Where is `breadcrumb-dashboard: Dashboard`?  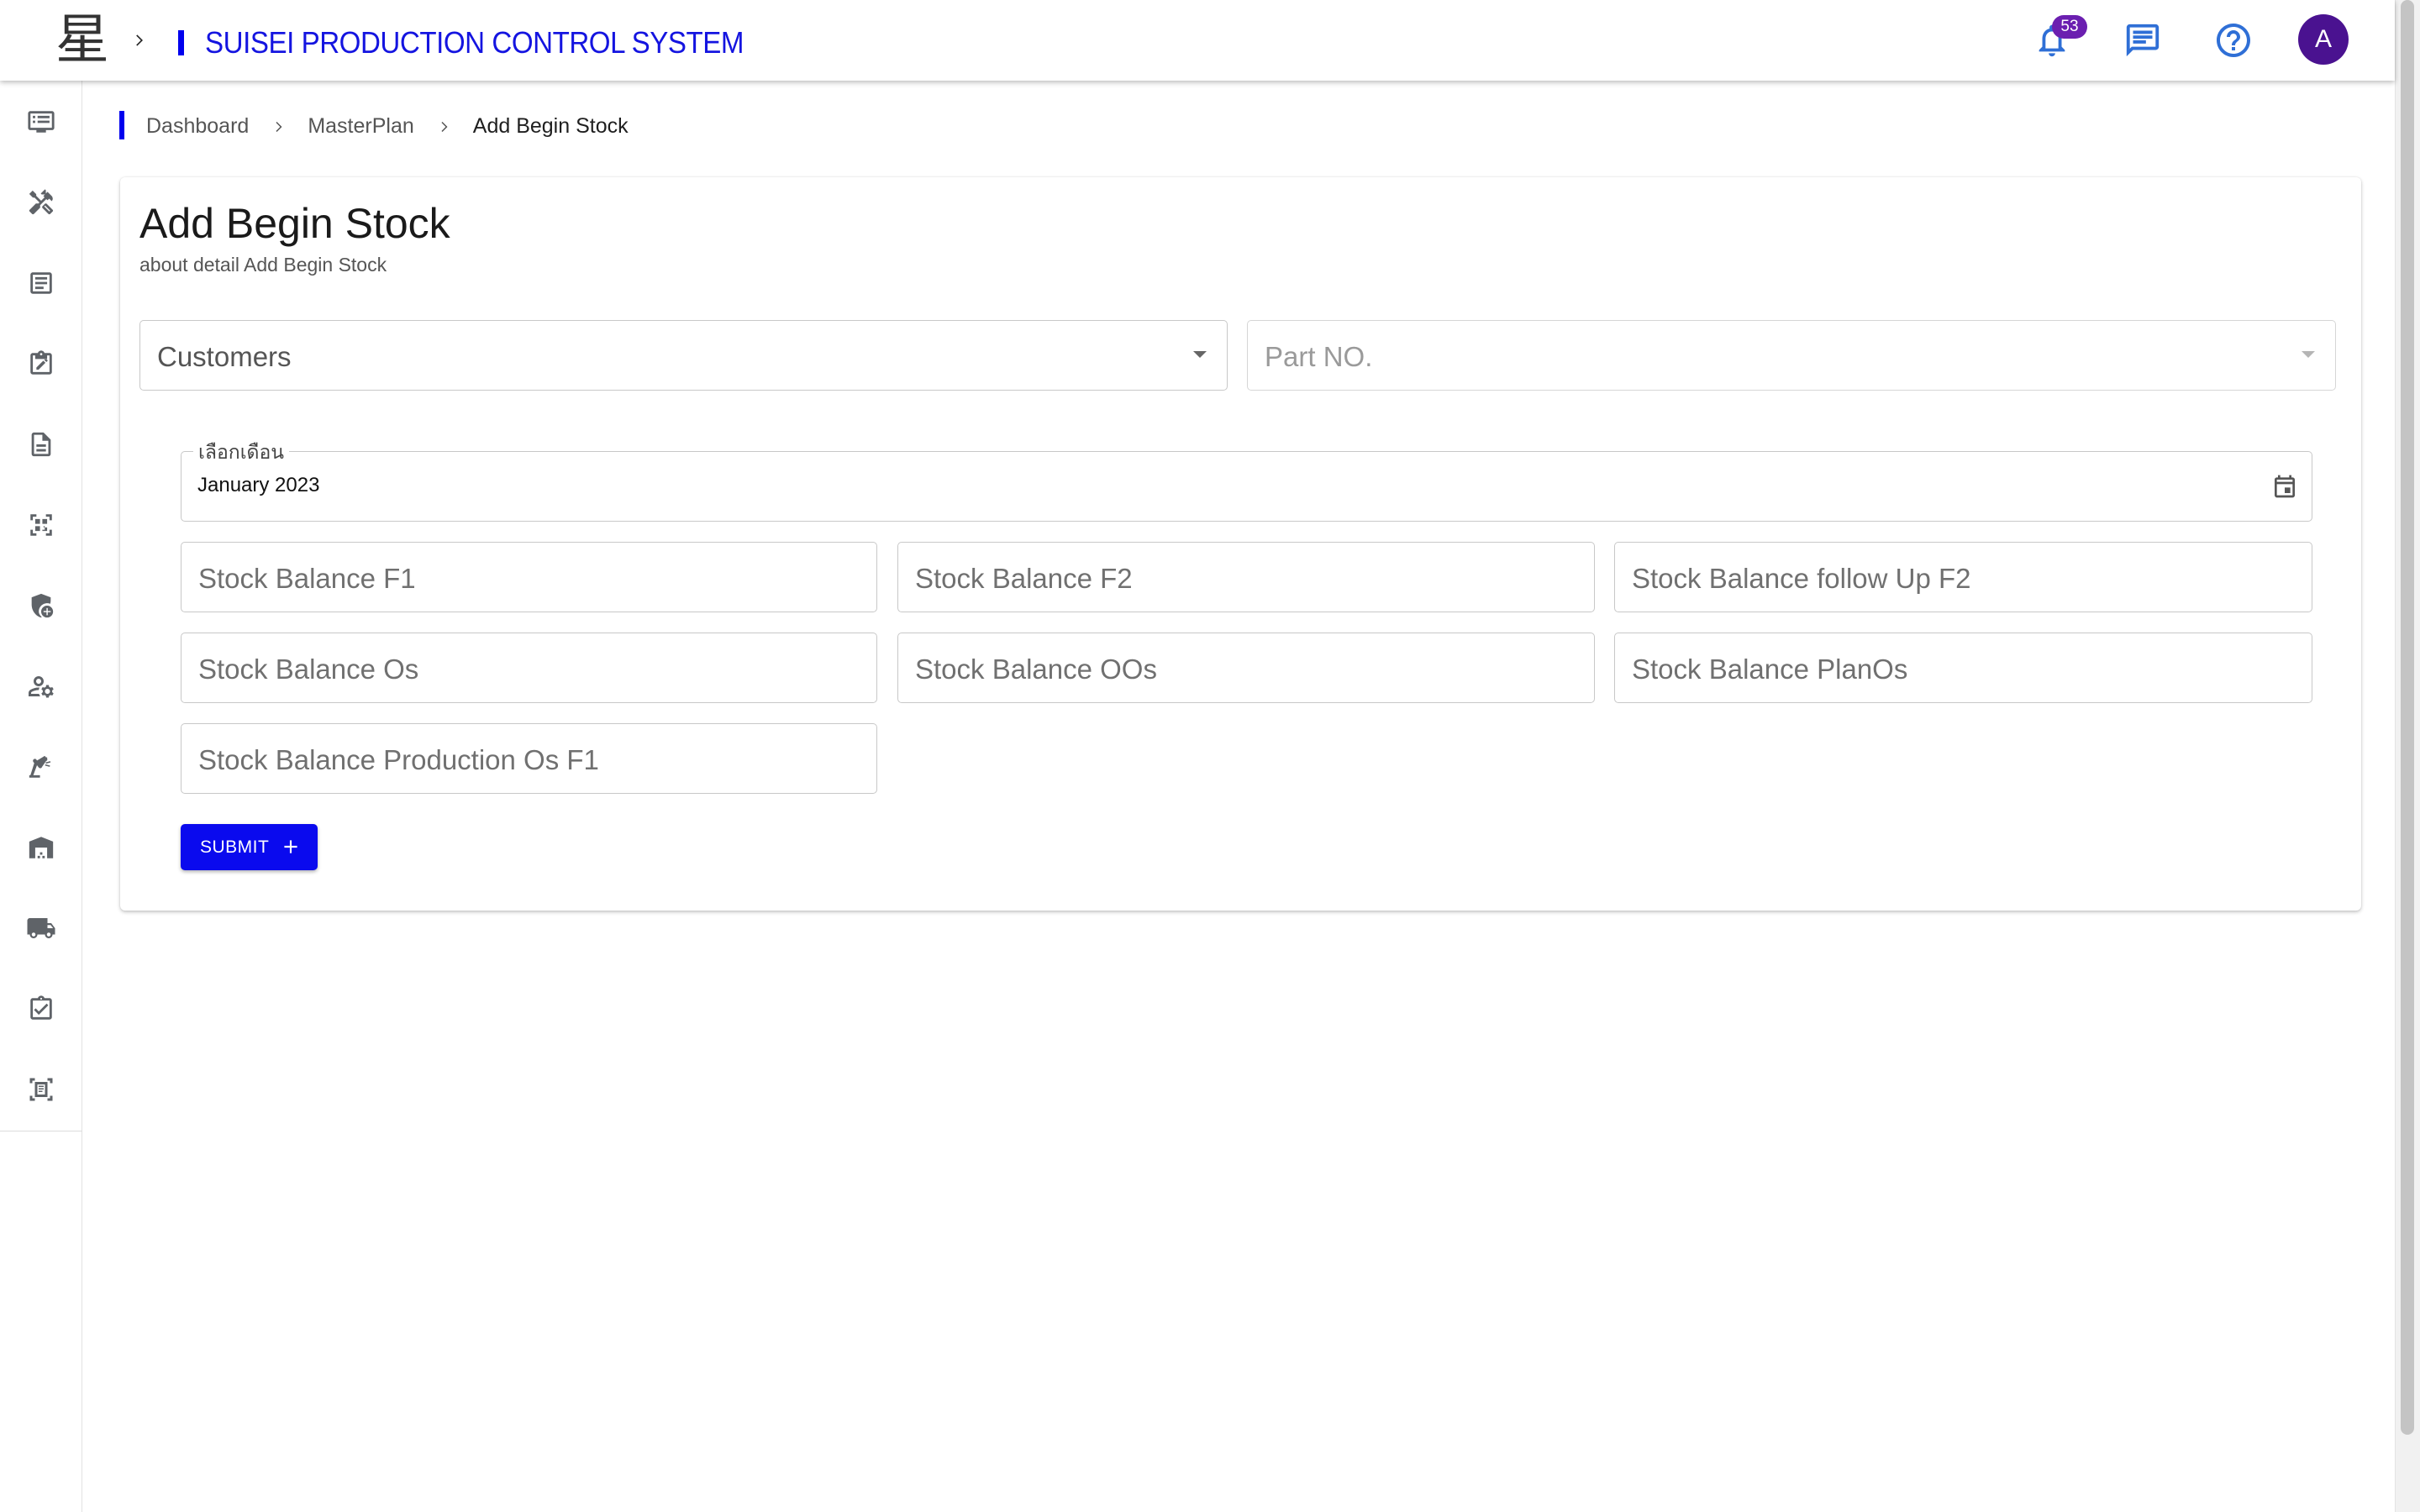 breadcrumb-dashboard: Dashboard is located at coordinates (197, 126).